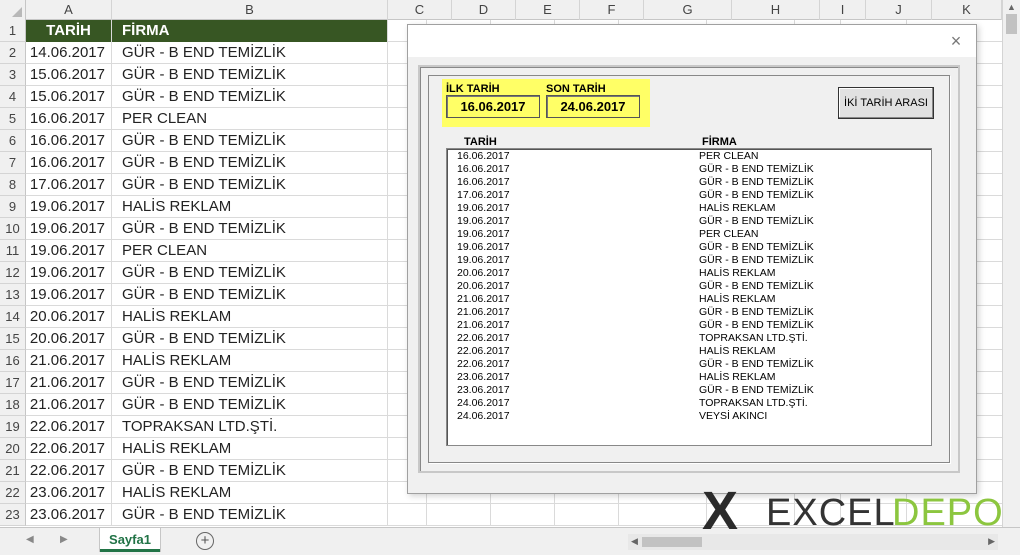 Image resolution: width=1020 pixels, height=555 pixels. What do you see at coordinates (484, 10) in the screenshot?
I see `column-header-d: D` at bounding box center [484, 10].